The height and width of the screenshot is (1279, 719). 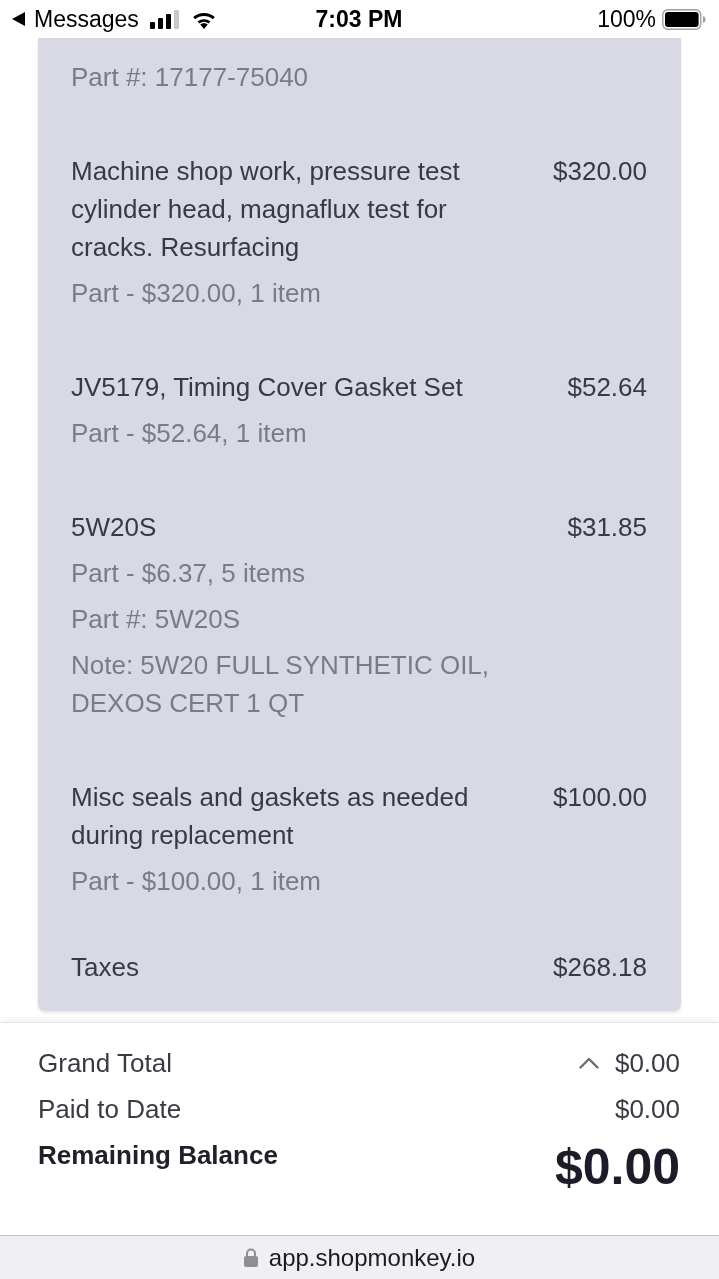 What do you see at coordinates (281, 684) in the screenshot?
I see `item-detail: Note: 5W20 FULL SYNTHETIC OIL, DEXOS CERT 1 QT` at bounding box center [281, 684].